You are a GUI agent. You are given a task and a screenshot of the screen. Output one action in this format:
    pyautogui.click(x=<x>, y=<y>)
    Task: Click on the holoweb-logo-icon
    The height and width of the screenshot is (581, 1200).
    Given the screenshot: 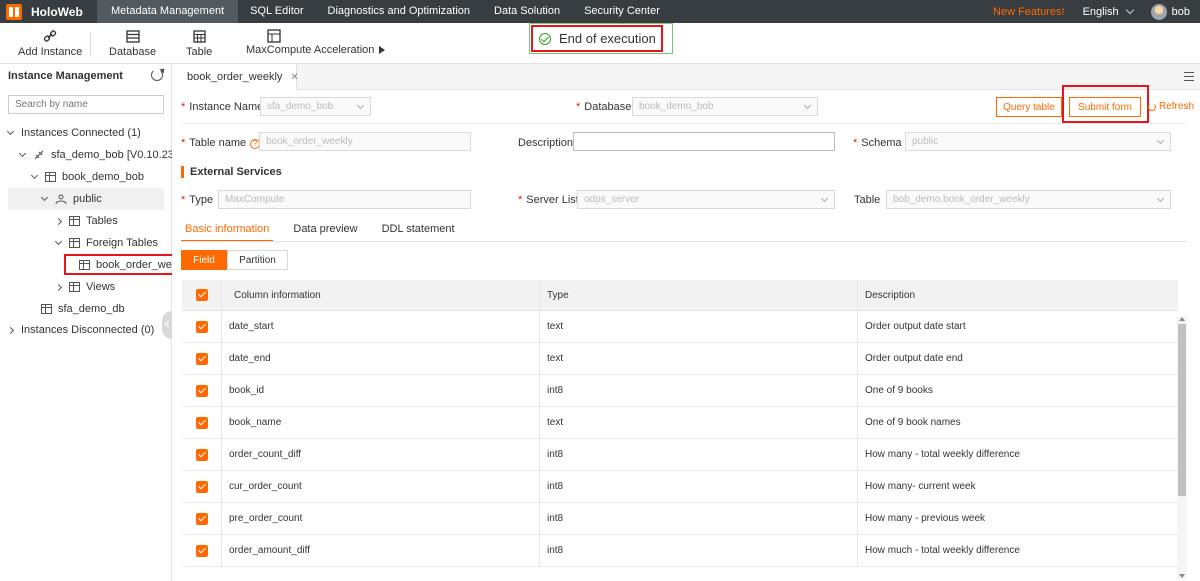 What is the action you would take?
    pyautogui.click(x=14, y=11)
    